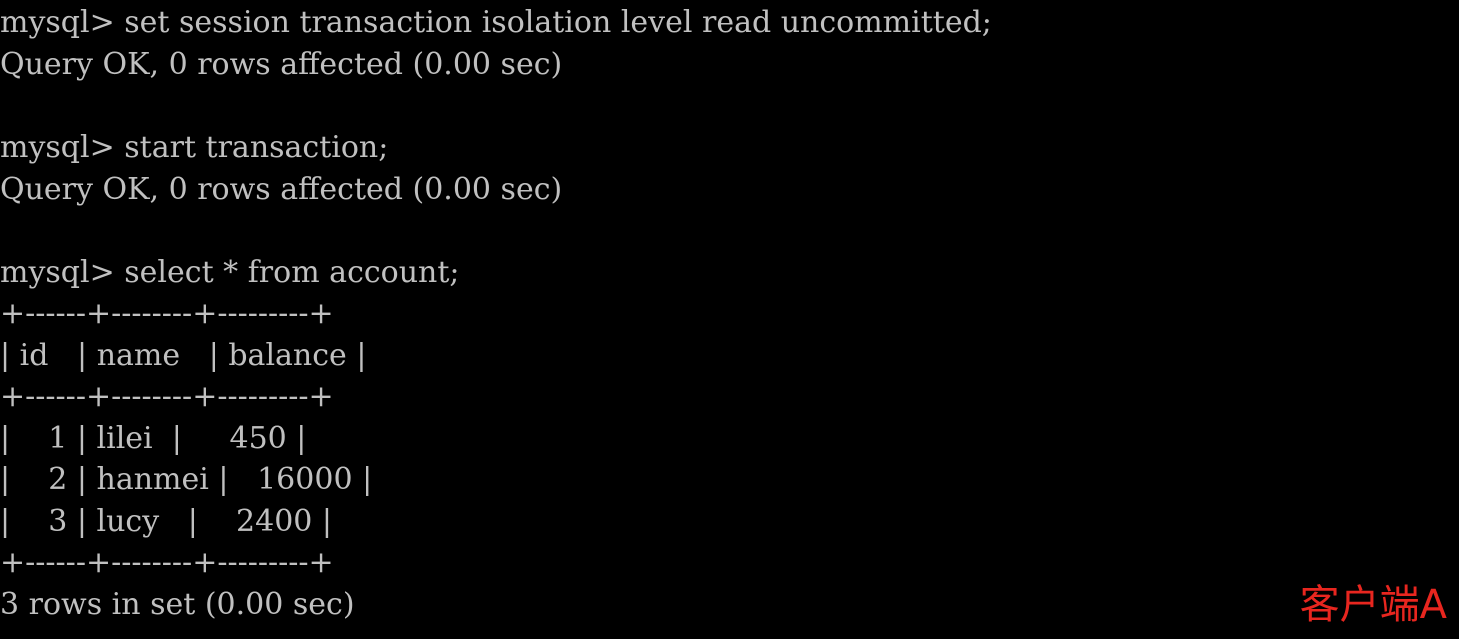 This screenshot has height=639, width=1459. Describe the element at coordinates (1373, 605) in the screenshot. I see `client-a-label: 客户端A` at that location.